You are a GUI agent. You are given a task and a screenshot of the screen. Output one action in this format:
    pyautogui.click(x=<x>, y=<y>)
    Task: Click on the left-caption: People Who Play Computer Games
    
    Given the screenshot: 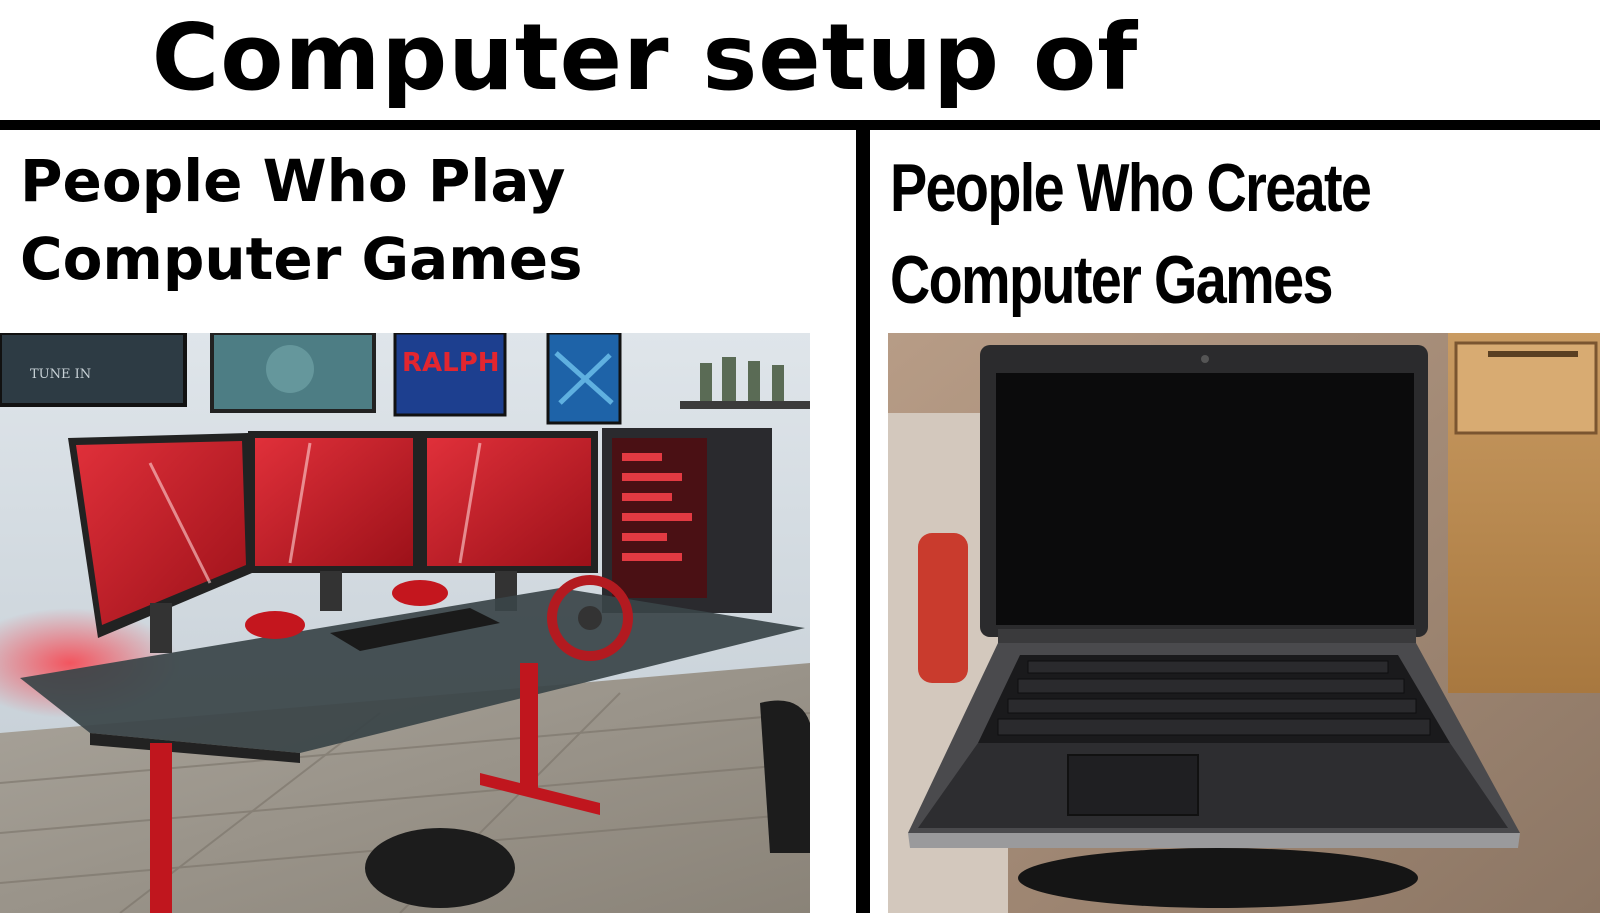 What is the action you would take?
    pyautogui.click(x=420, y=220)
    